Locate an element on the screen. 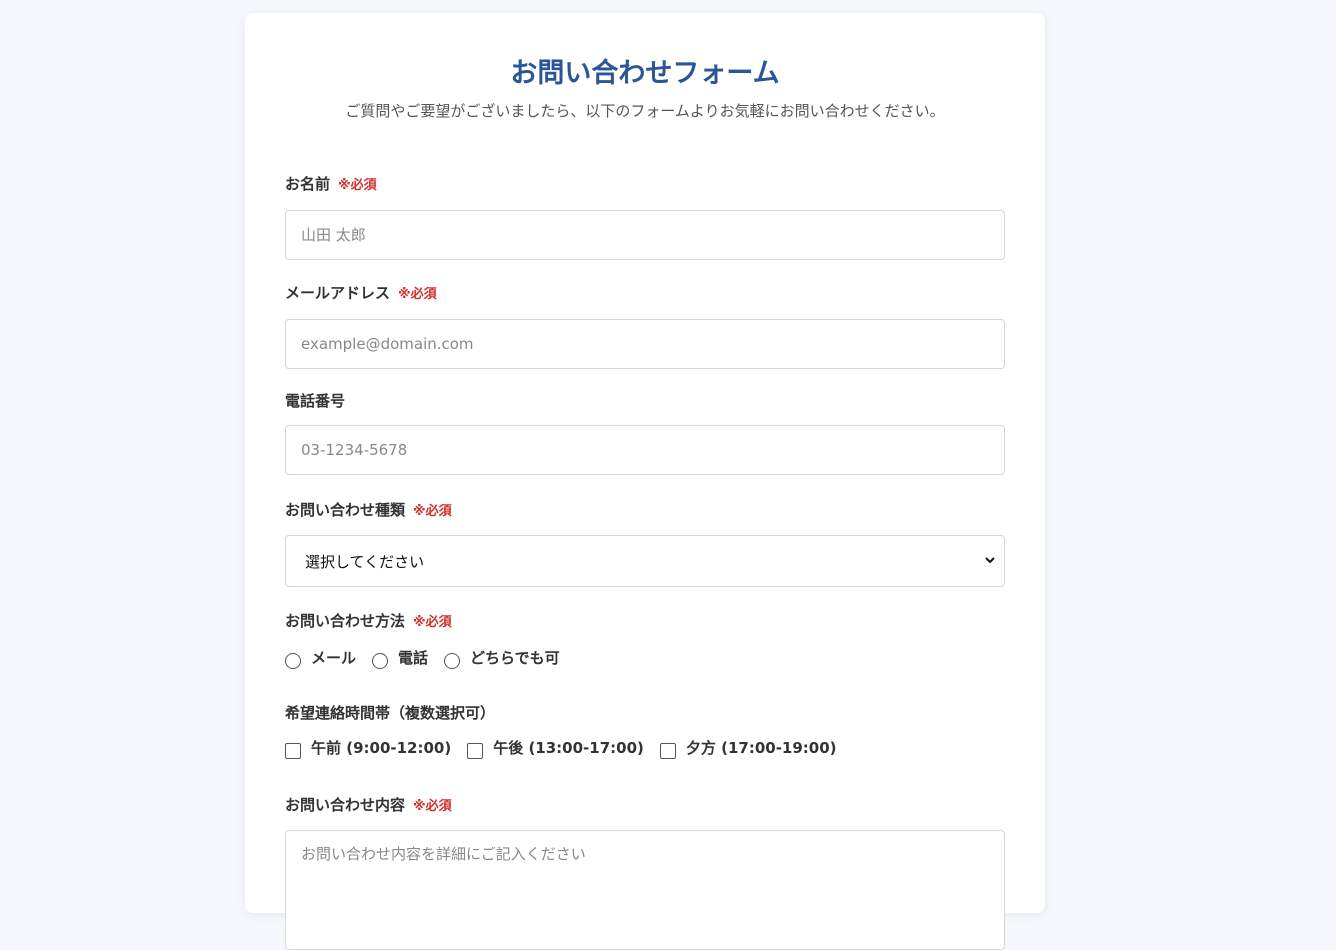 The width and height of the screenshot is (1336, 950). contact-time-option-afternoon: 午後 (13:00-17:00) is located at coordinates (555, 748).